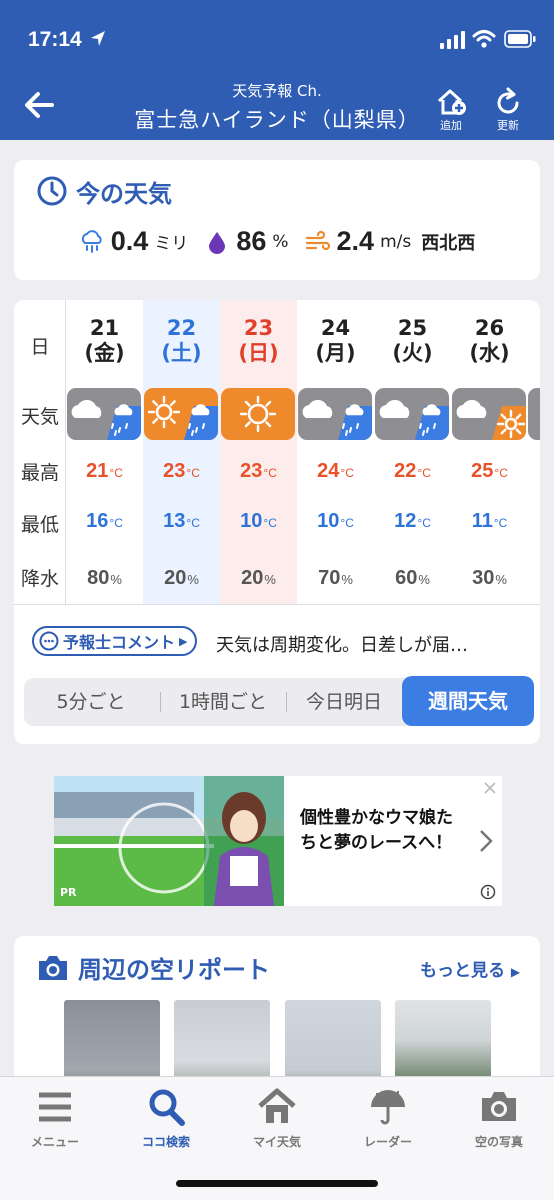 The height and width of the screenshot is (1200, 554). What do you see at coordinates (355, 241) in the screenshot?
I see `wind-value: 2.4` at bounding box center [355, 241].